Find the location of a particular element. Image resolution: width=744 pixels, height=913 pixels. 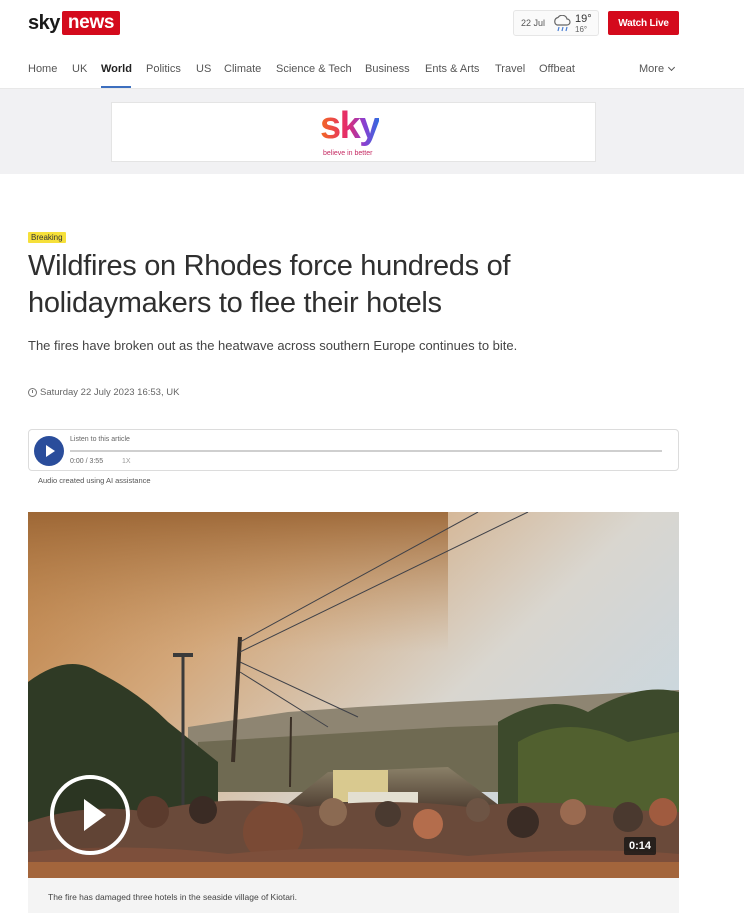

weather-widget: 22 Jul 19° 16° is located at coordinates (556, 23).